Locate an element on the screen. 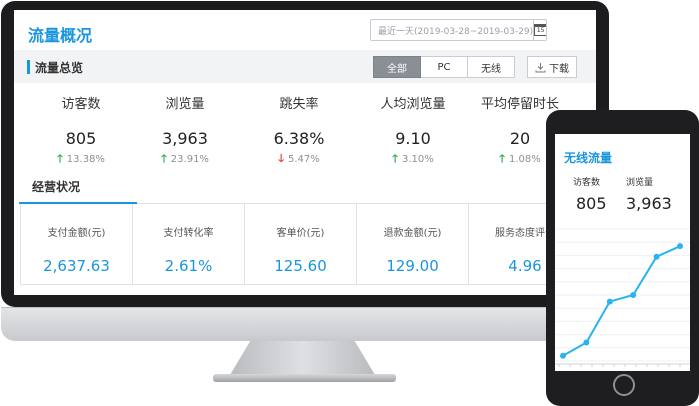 This screenshot has height=406, width=699. metric-value: 9.10 is located at coordinates (413, 138).